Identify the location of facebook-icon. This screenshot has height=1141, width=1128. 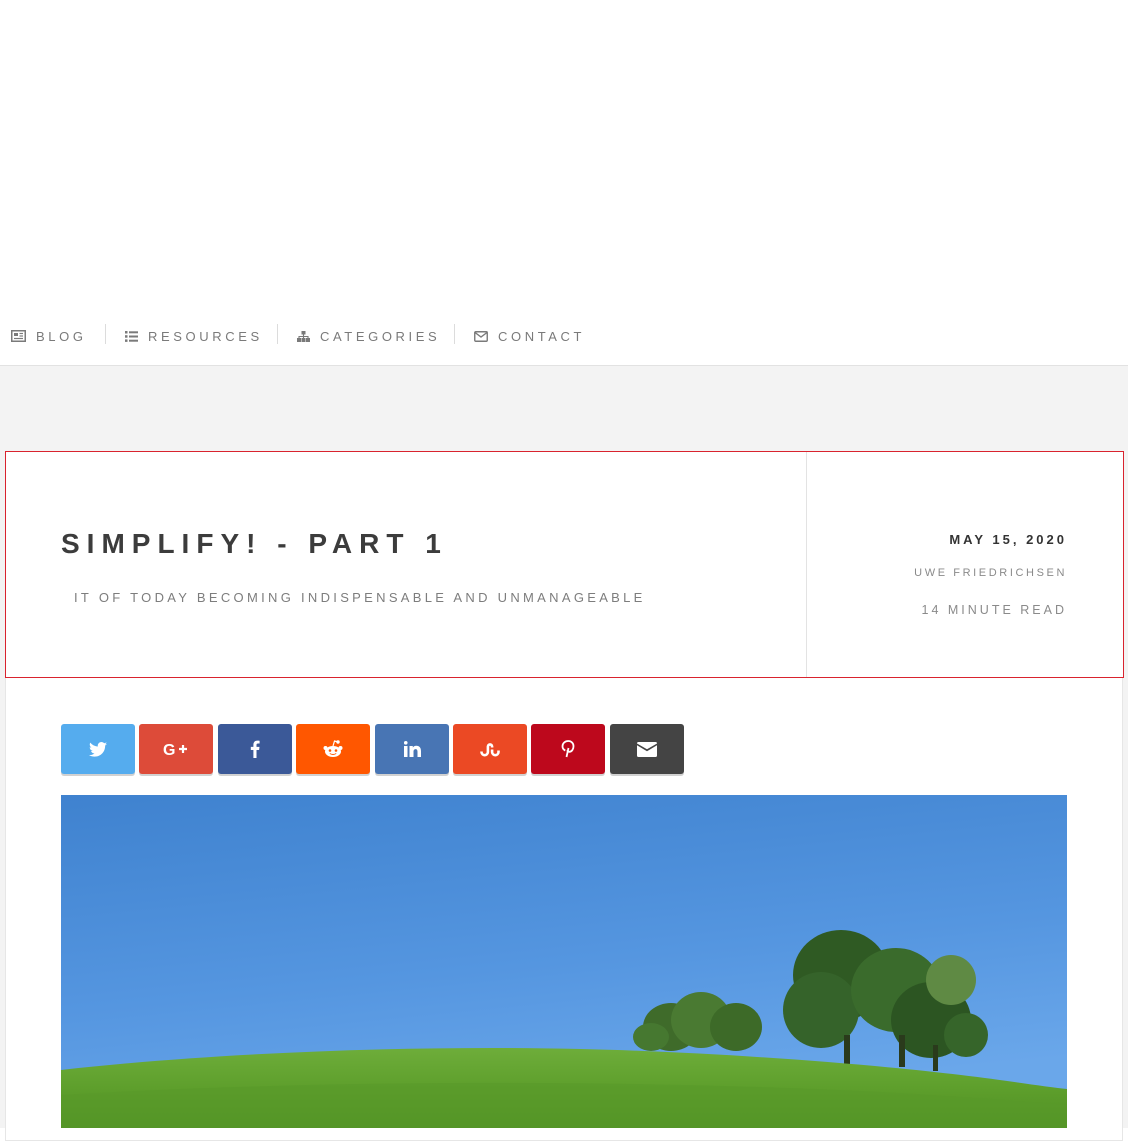
(255, 749).